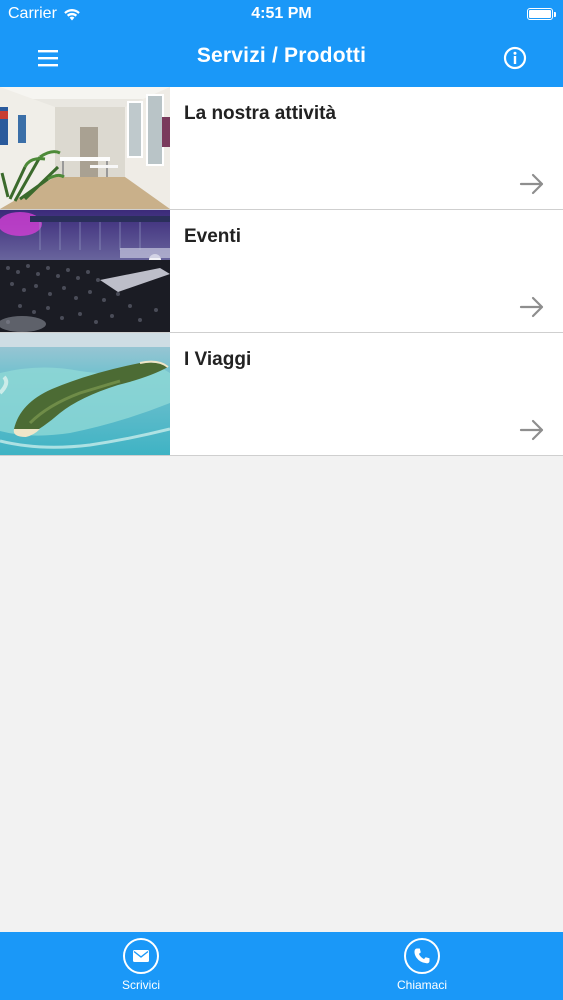 The image size is (563, 1000). I want to click on battery-level, so click(540, 14).